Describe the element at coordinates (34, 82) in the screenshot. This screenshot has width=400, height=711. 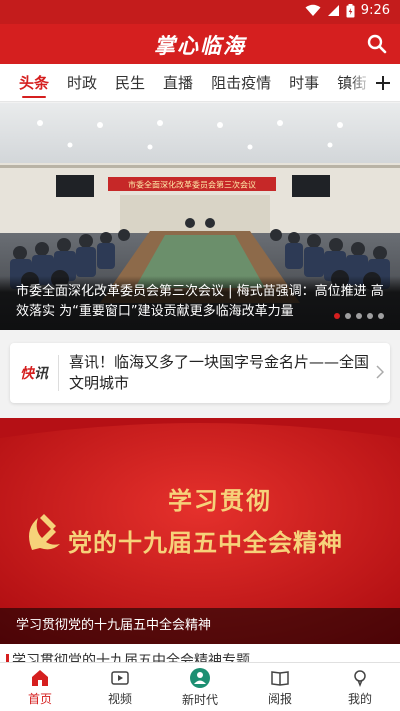
I see `tab-0: 头条` at that location.